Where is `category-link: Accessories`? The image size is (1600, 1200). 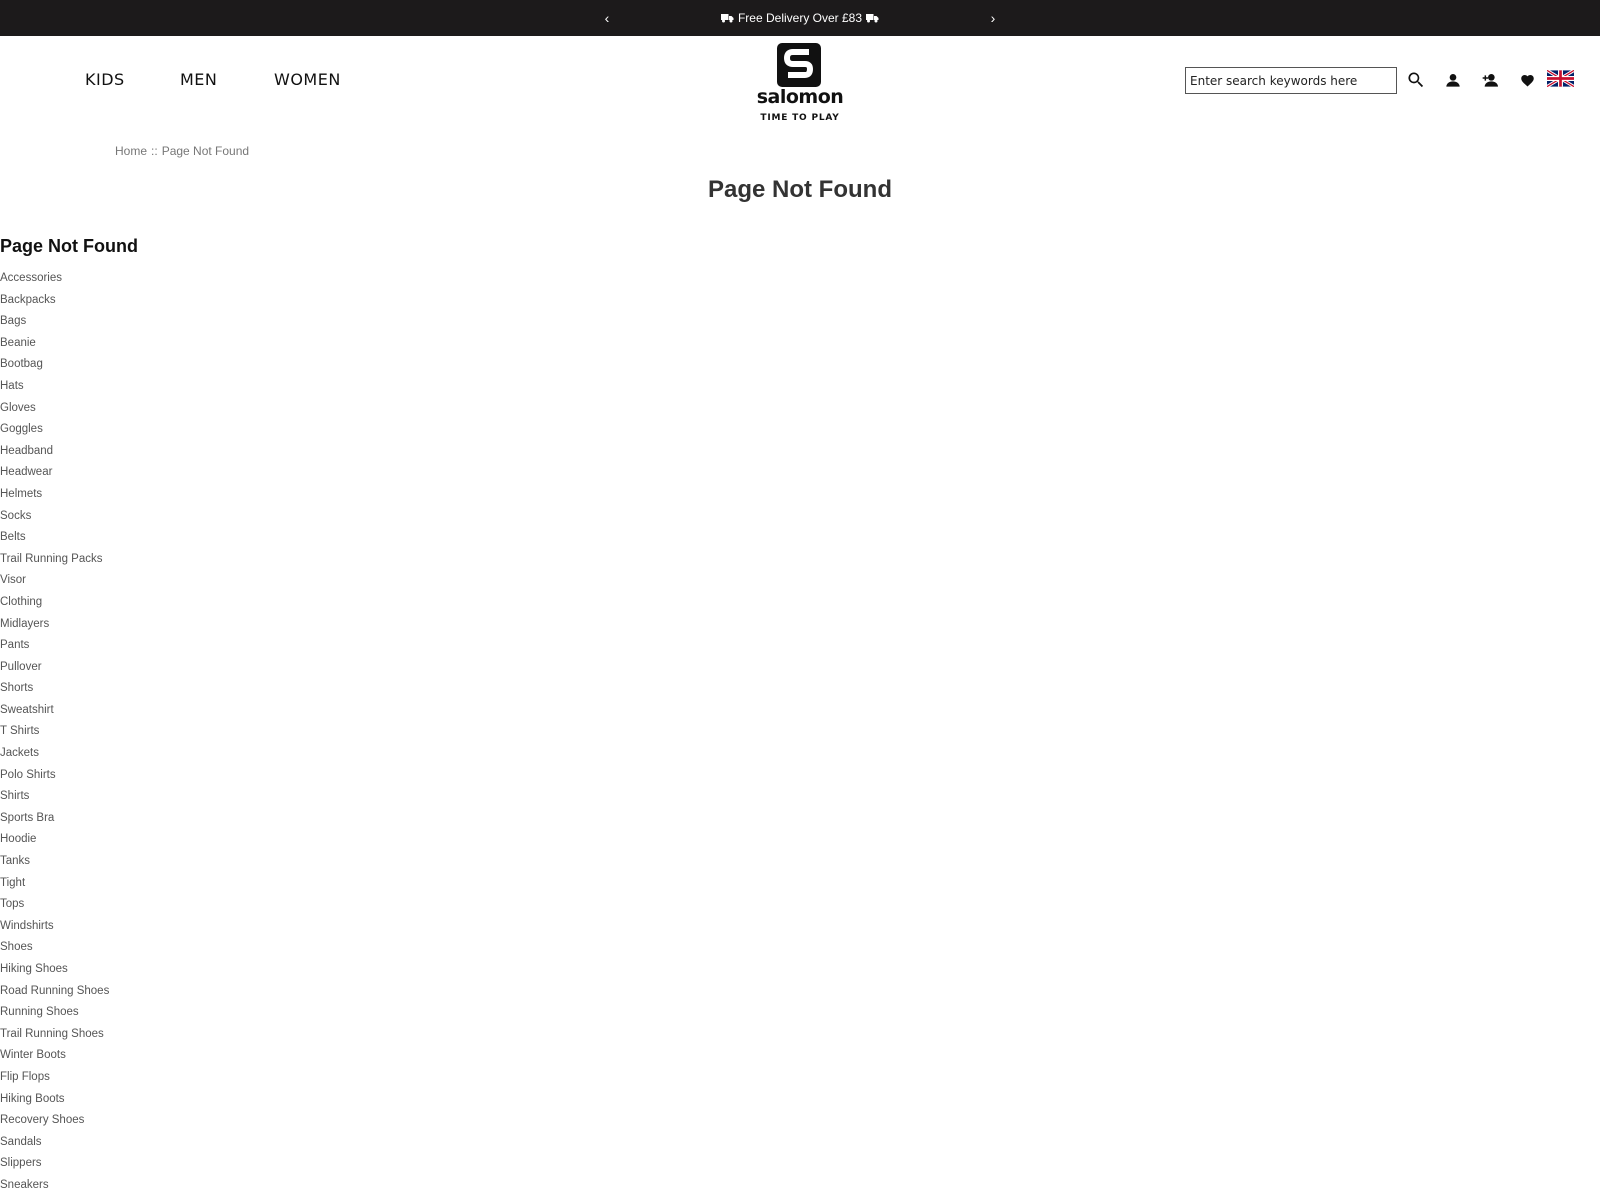 category-link: Accessories is located at coordinates (31, 278).